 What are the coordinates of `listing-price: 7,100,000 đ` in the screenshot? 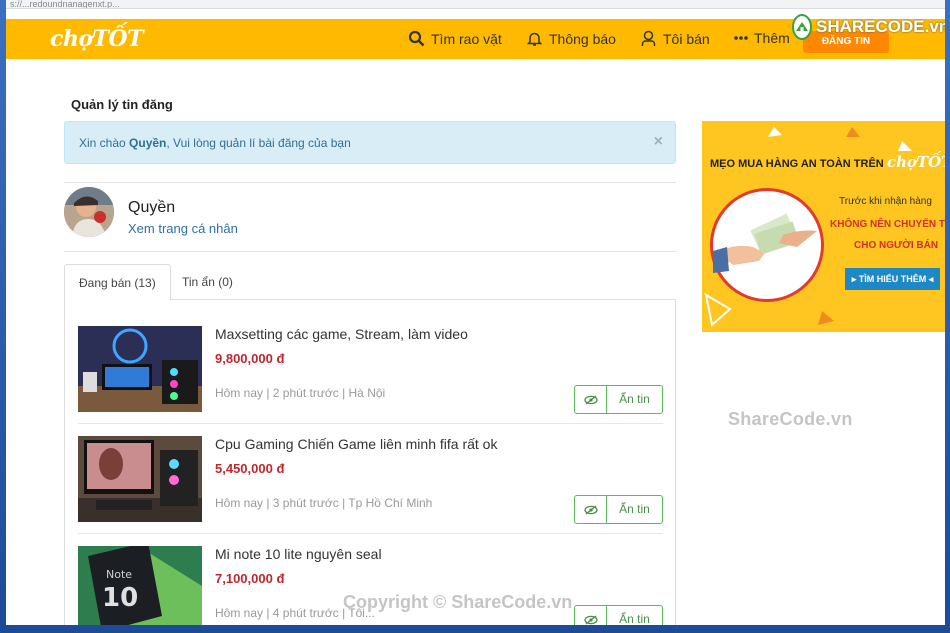 It's located at (250, 578).